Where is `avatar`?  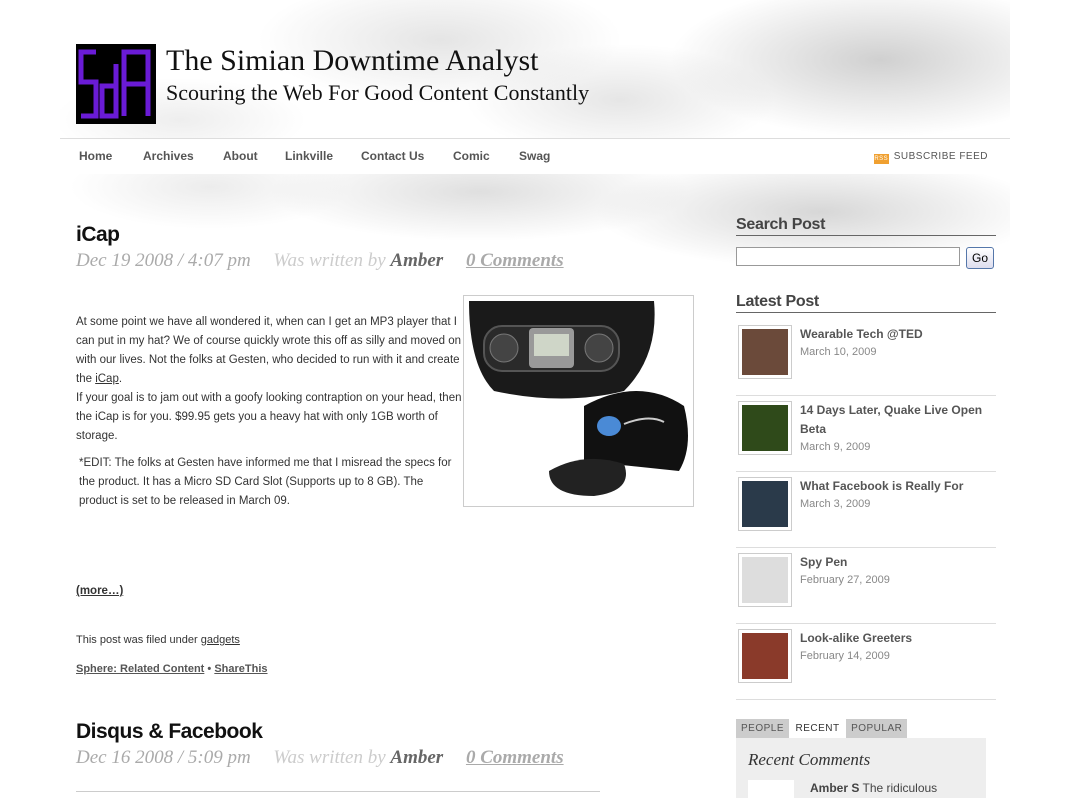
avatar is located at coordinates (771, 790).